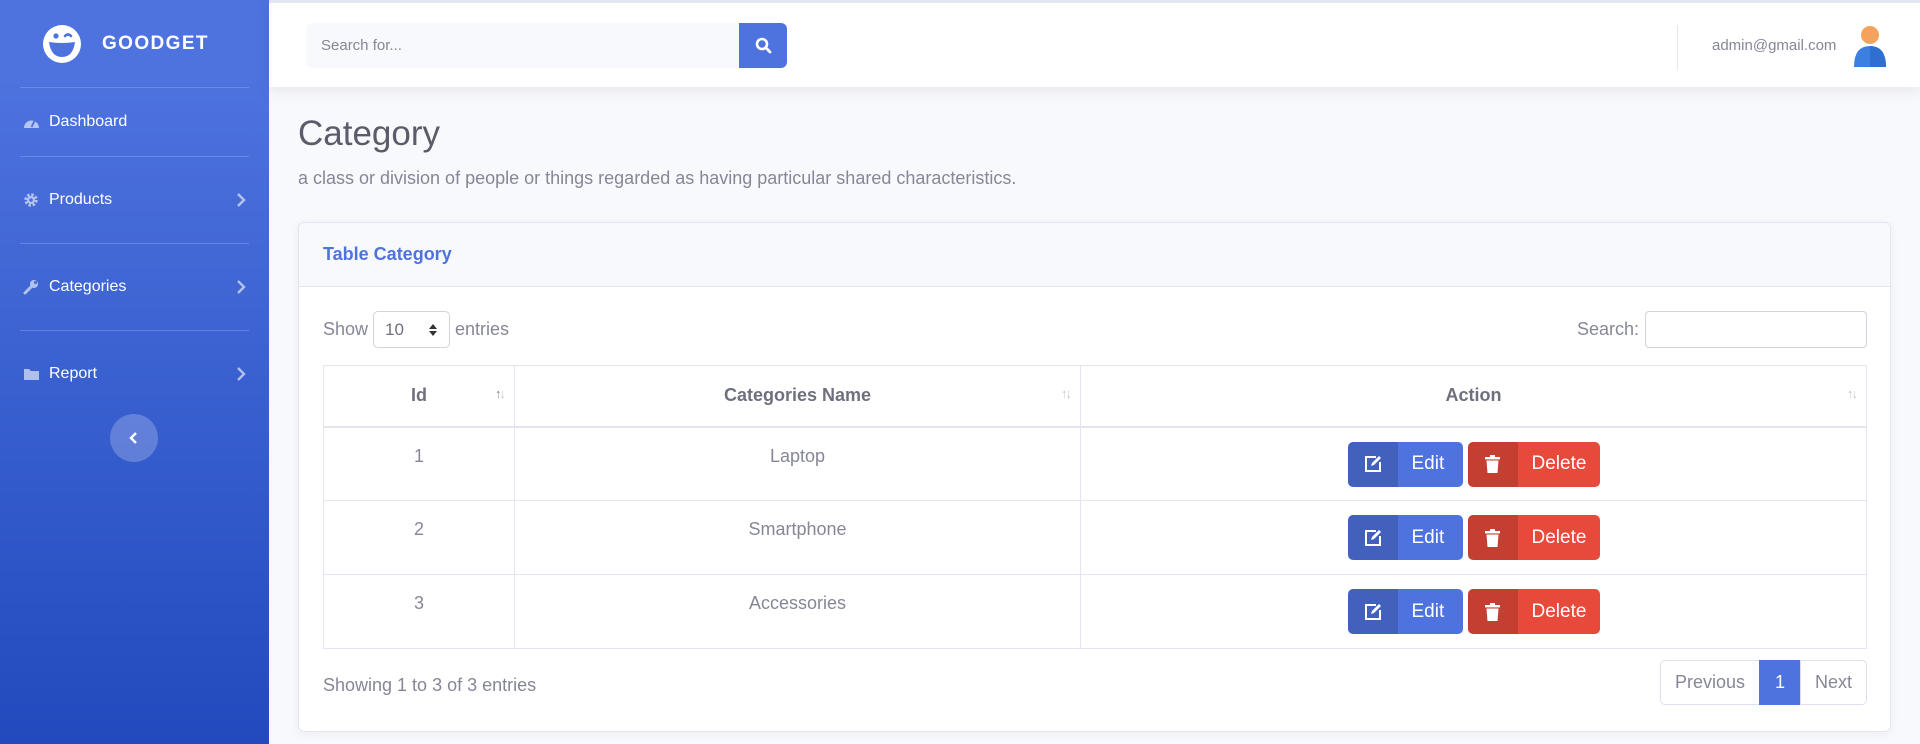  What do you see at coordinates (1094, 255) in the screenshot?
I see `card-header: Table Category` at bounding box center [1094, 255].